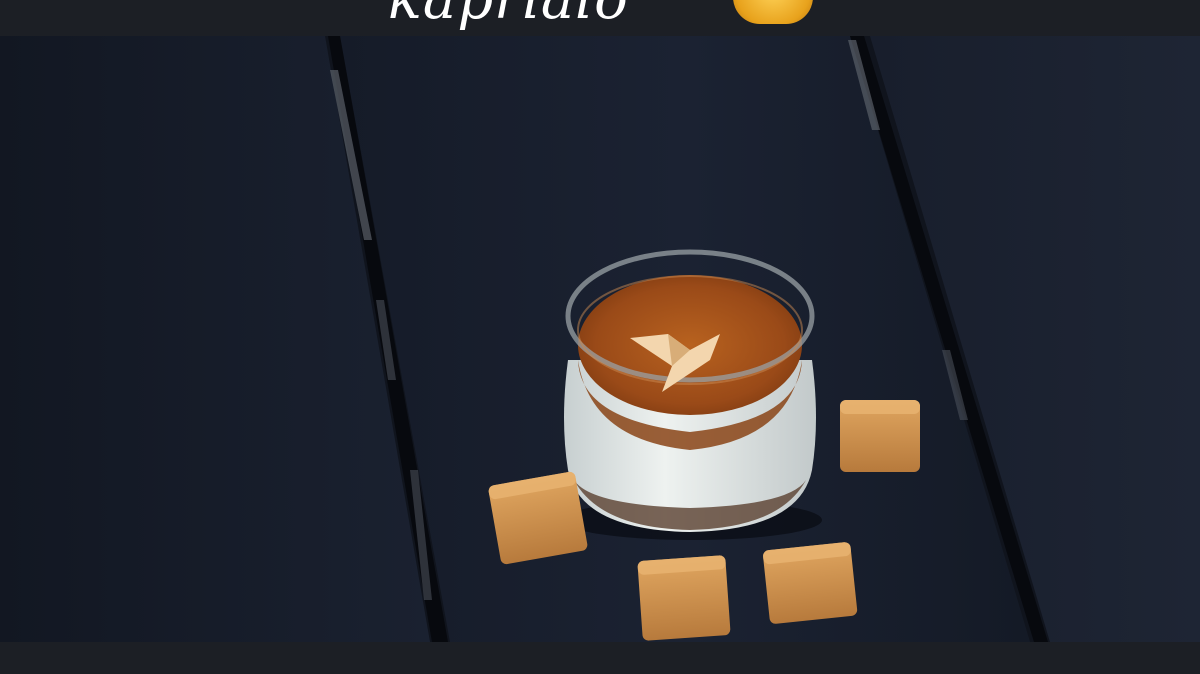  I want to click on caramel-cube-left, so click(538, 518).